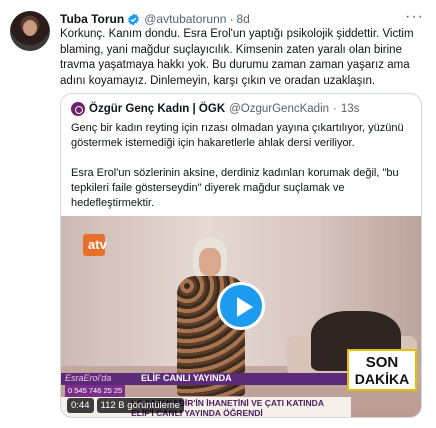 The width and height of the screenshot is (436, 428). I want to click on video-meta: 0:44 112 B görüntüleme, so click(126, 405).